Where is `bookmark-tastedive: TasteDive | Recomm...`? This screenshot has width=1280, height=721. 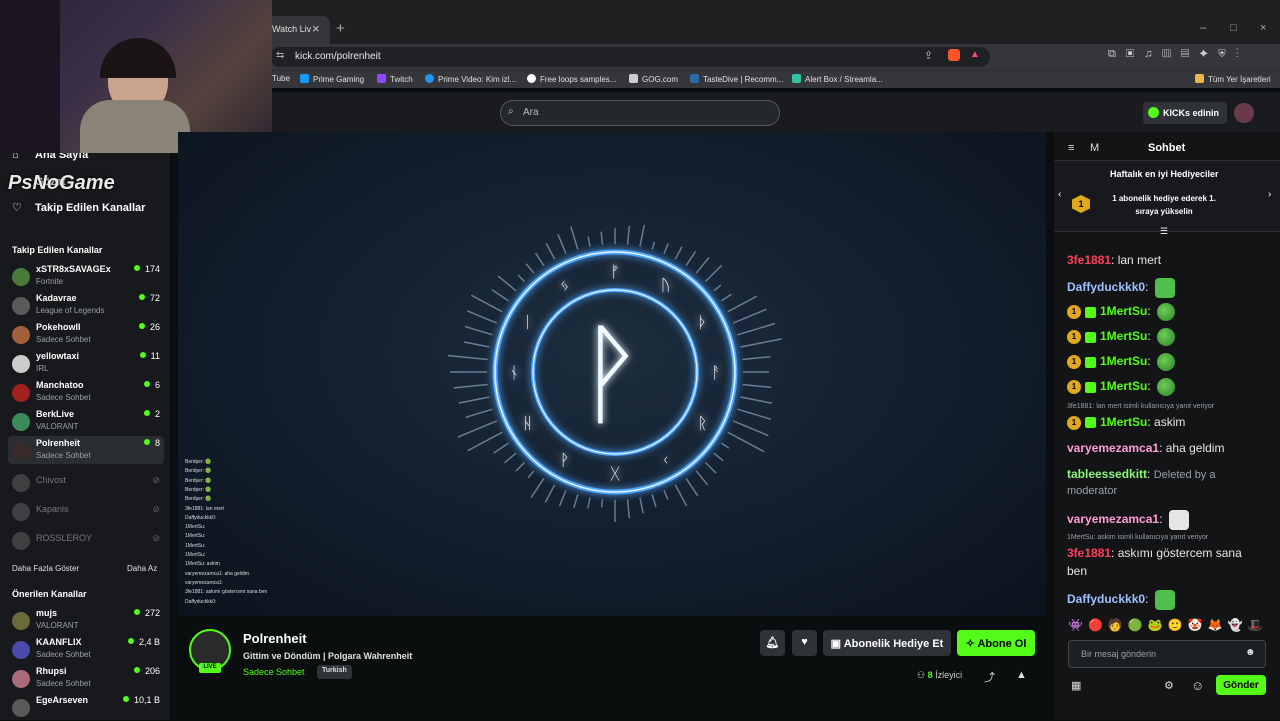
bookmark-tastedive: TasteDive | Recomm... is located at coordinates (736, 79).